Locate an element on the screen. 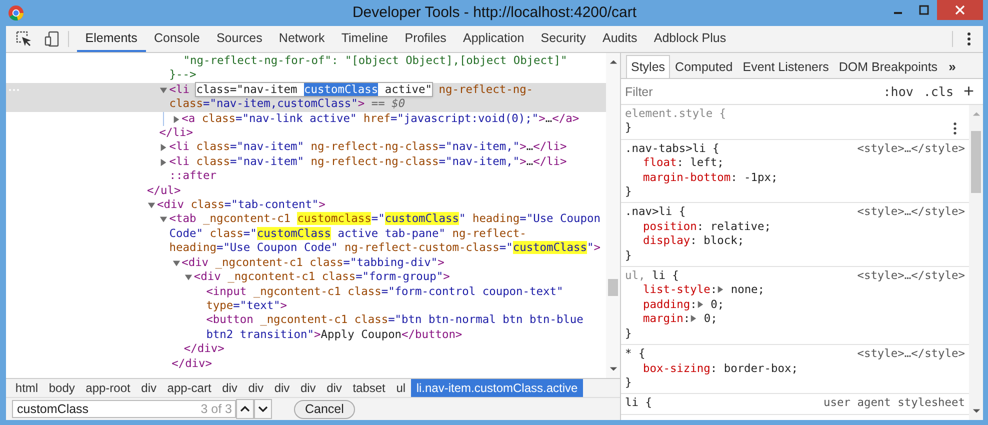 Image resolution: width=988 pixels, height=425 pixels. sidebar-tab: Computed is located at coordinates (704, 66).